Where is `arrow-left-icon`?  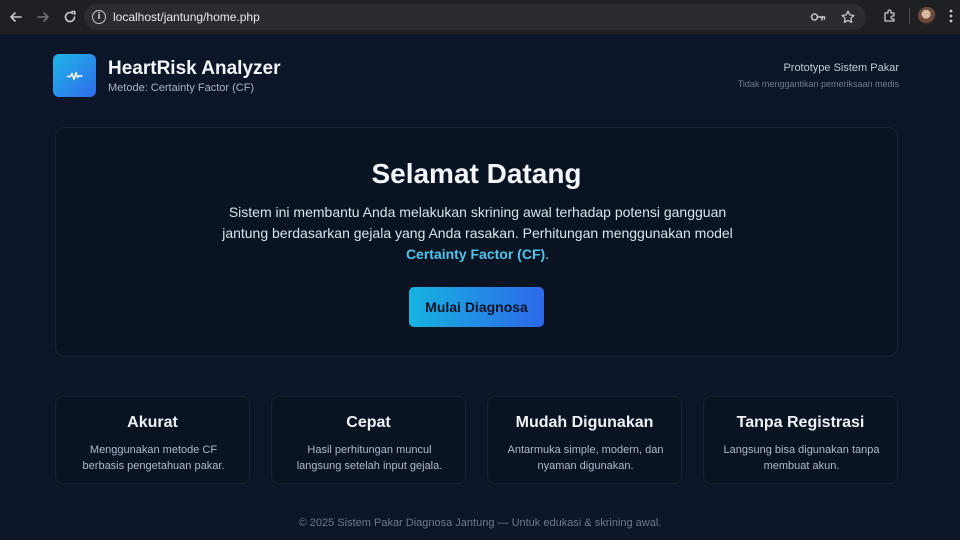 arrow-left-icon is located at coordinates (16, 17).